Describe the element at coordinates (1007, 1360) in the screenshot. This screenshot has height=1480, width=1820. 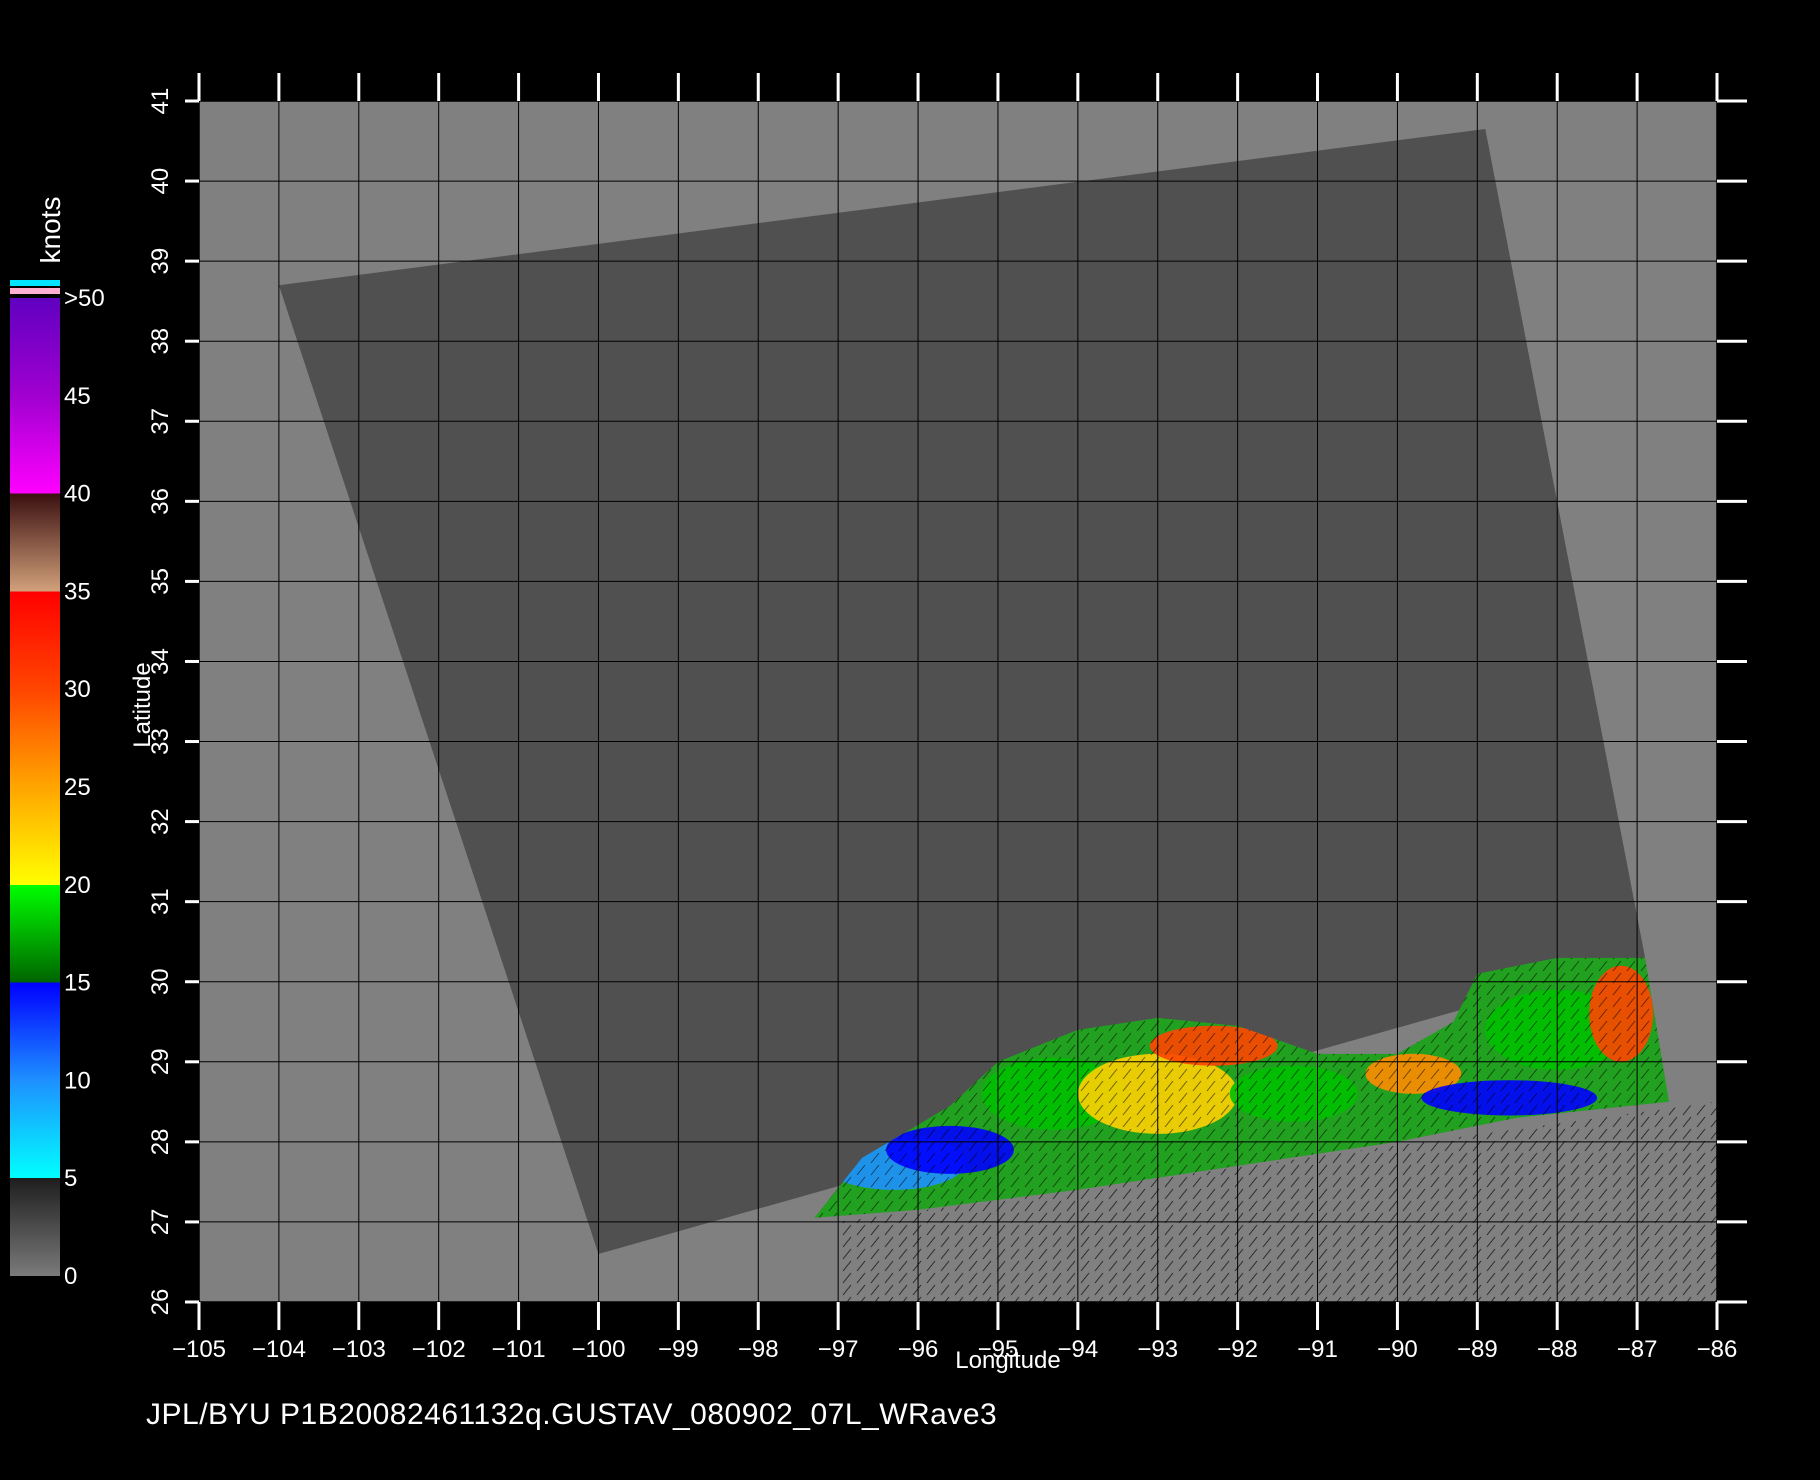
I see `x-axis-label: Longitude` at that location.